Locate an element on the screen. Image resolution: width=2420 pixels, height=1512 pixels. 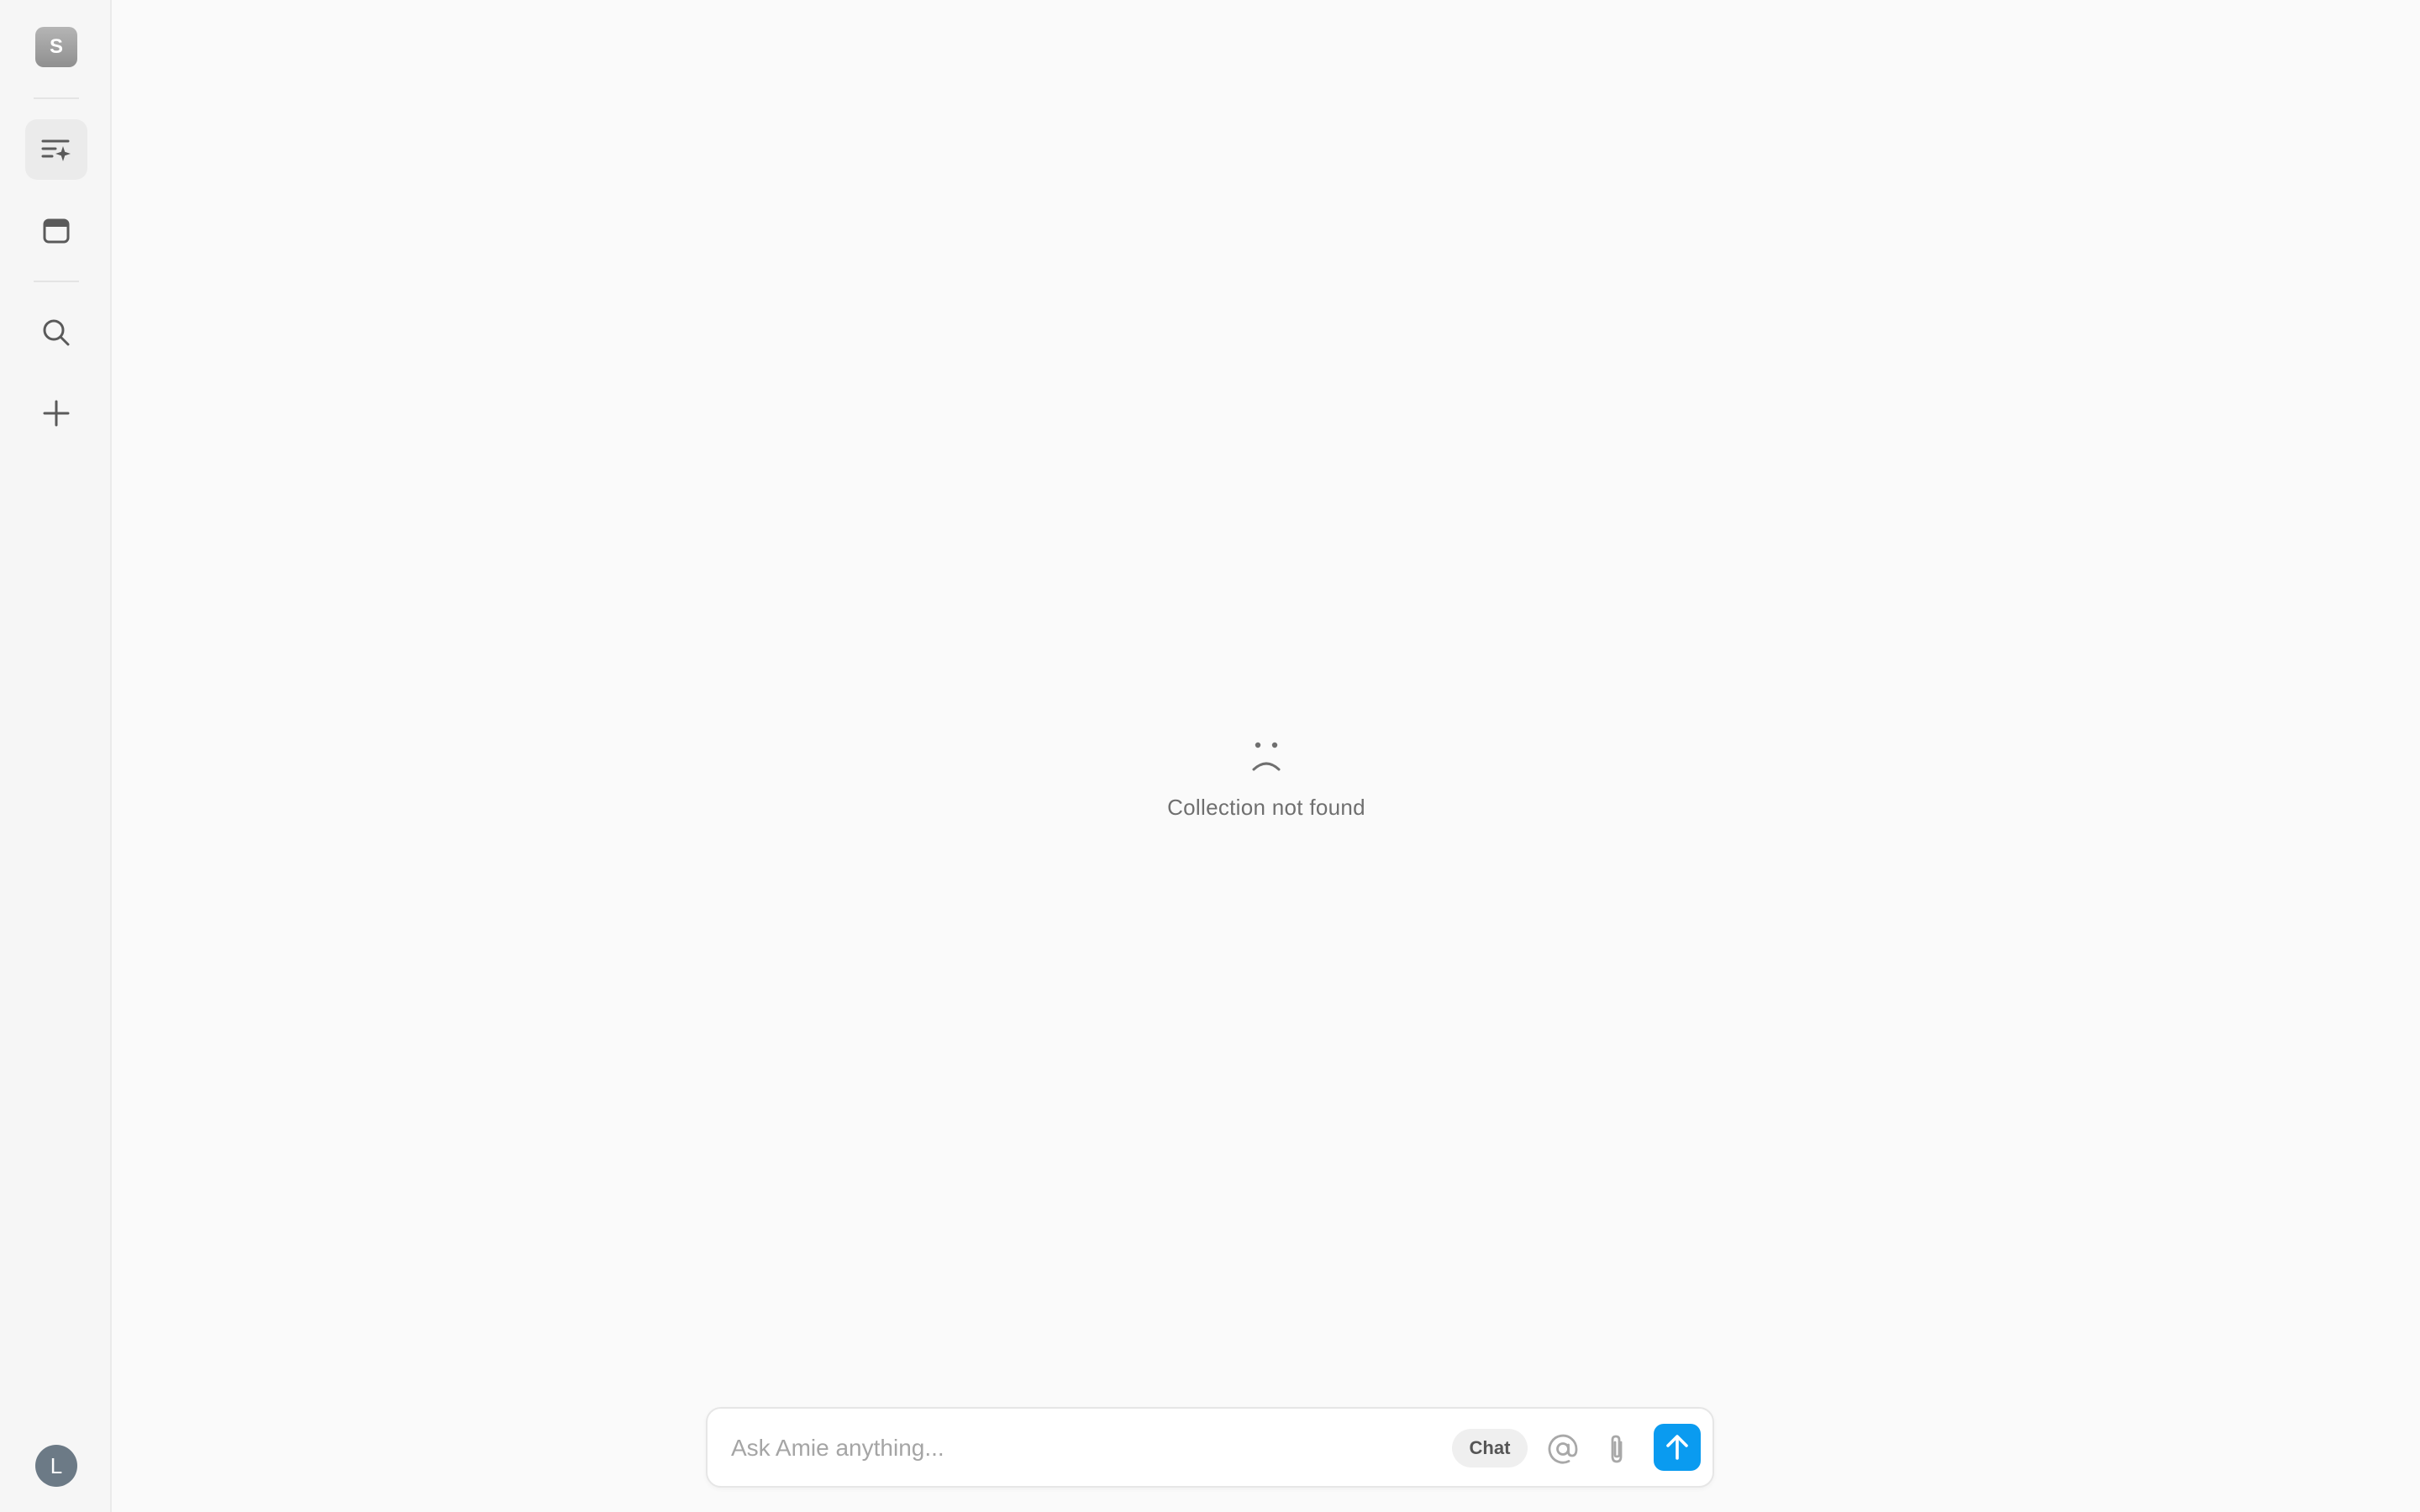
ai-list-icon is located at coordinates (56, 150).